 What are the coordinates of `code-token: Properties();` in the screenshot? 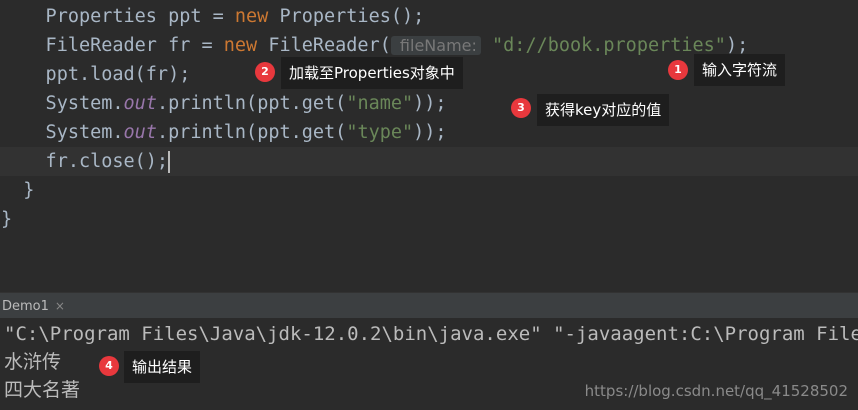 It's located at (346, 16).